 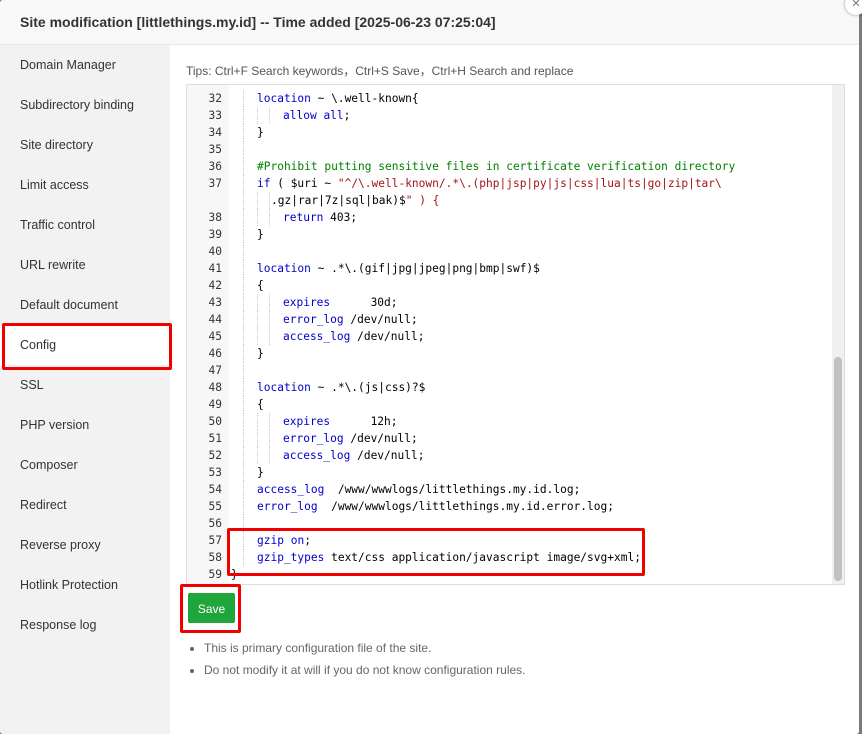 I want to click on code-line: 38 return 403;, so click(x=507, y=217).